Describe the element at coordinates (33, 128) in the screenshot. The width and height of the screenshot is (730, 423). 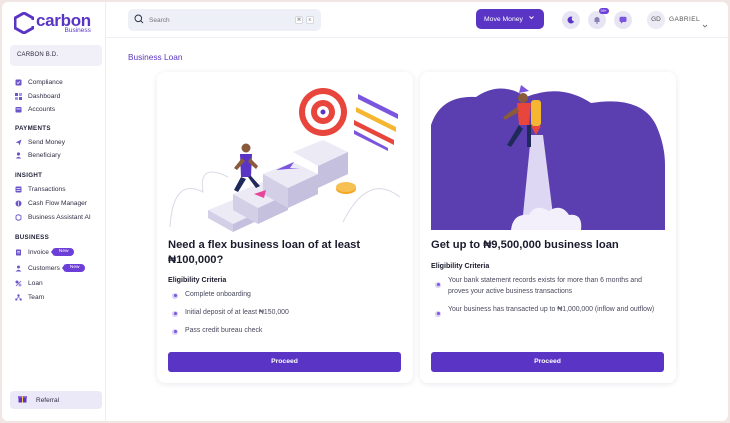
I see `sidebar-section-payments: PAYMENTS` at that location.